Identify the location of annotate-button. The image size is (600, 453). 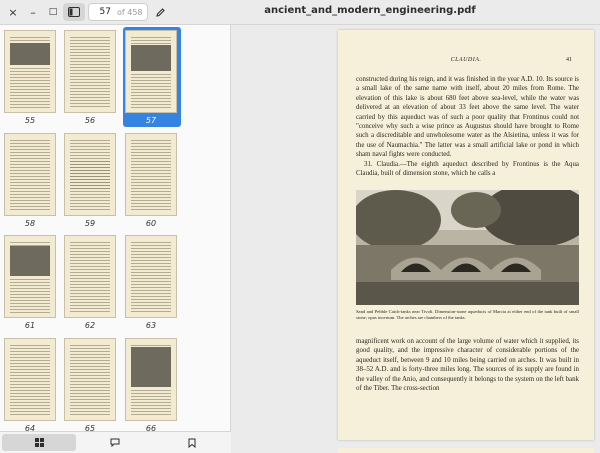
(160, 12).